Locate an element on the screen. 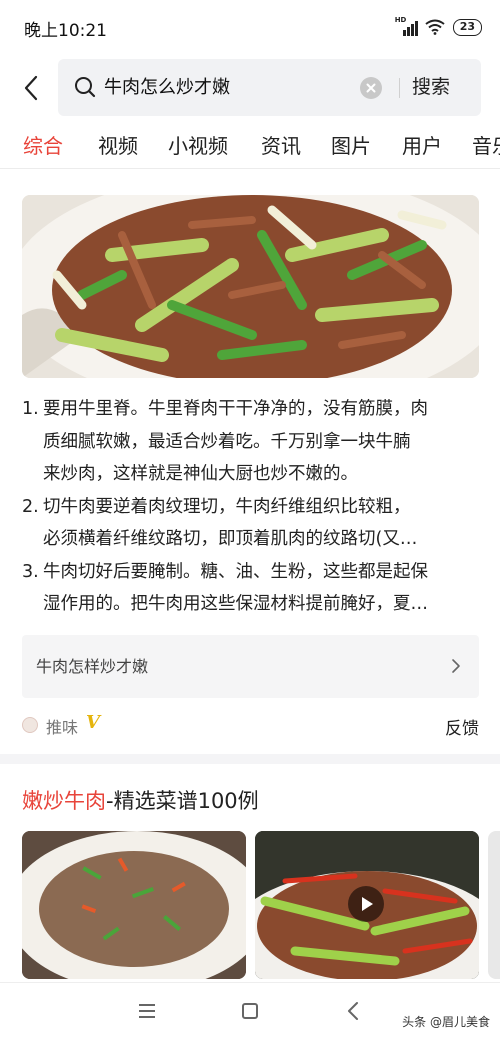  source-row: 推味 V 反馈 is located at coordinates (250, 726).